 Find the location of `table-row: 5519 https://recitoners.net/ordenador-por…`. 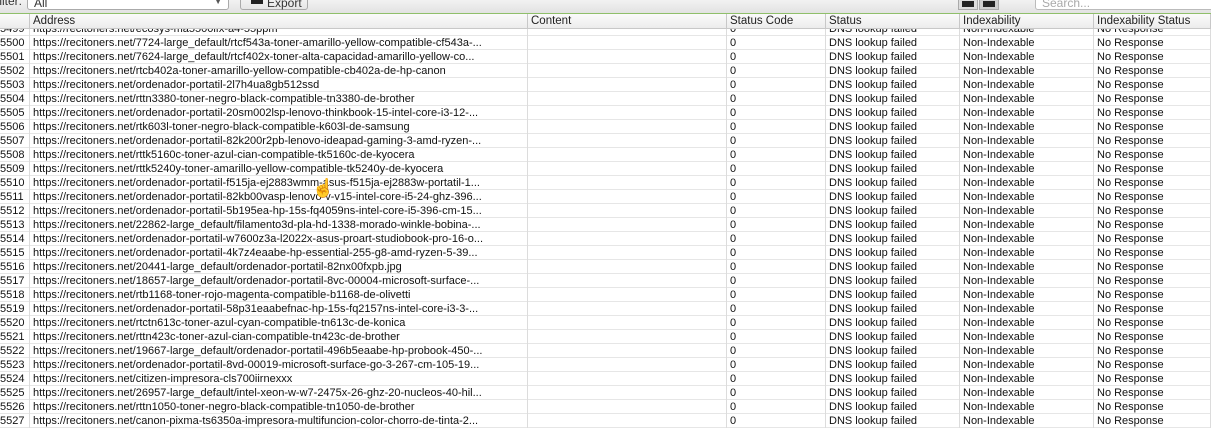

table-row: 5519 https://recitoners.net/ordenador-por… is located at coordinates (605, 309).